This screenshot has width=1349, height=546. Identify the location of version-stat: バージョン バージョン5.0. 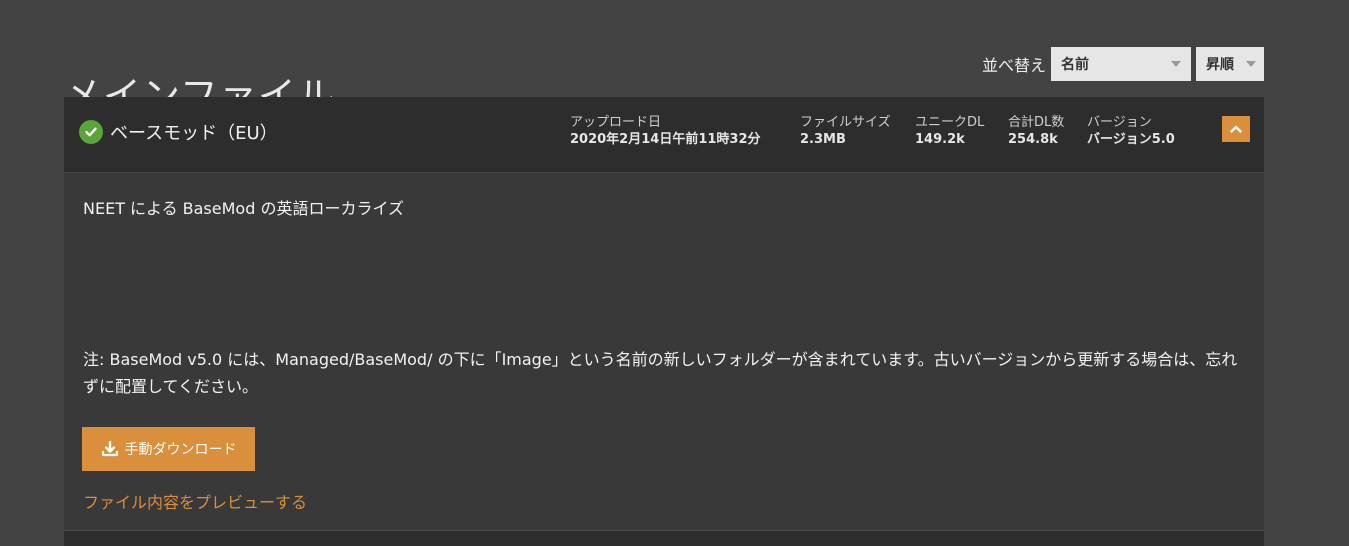
(1131, 131).